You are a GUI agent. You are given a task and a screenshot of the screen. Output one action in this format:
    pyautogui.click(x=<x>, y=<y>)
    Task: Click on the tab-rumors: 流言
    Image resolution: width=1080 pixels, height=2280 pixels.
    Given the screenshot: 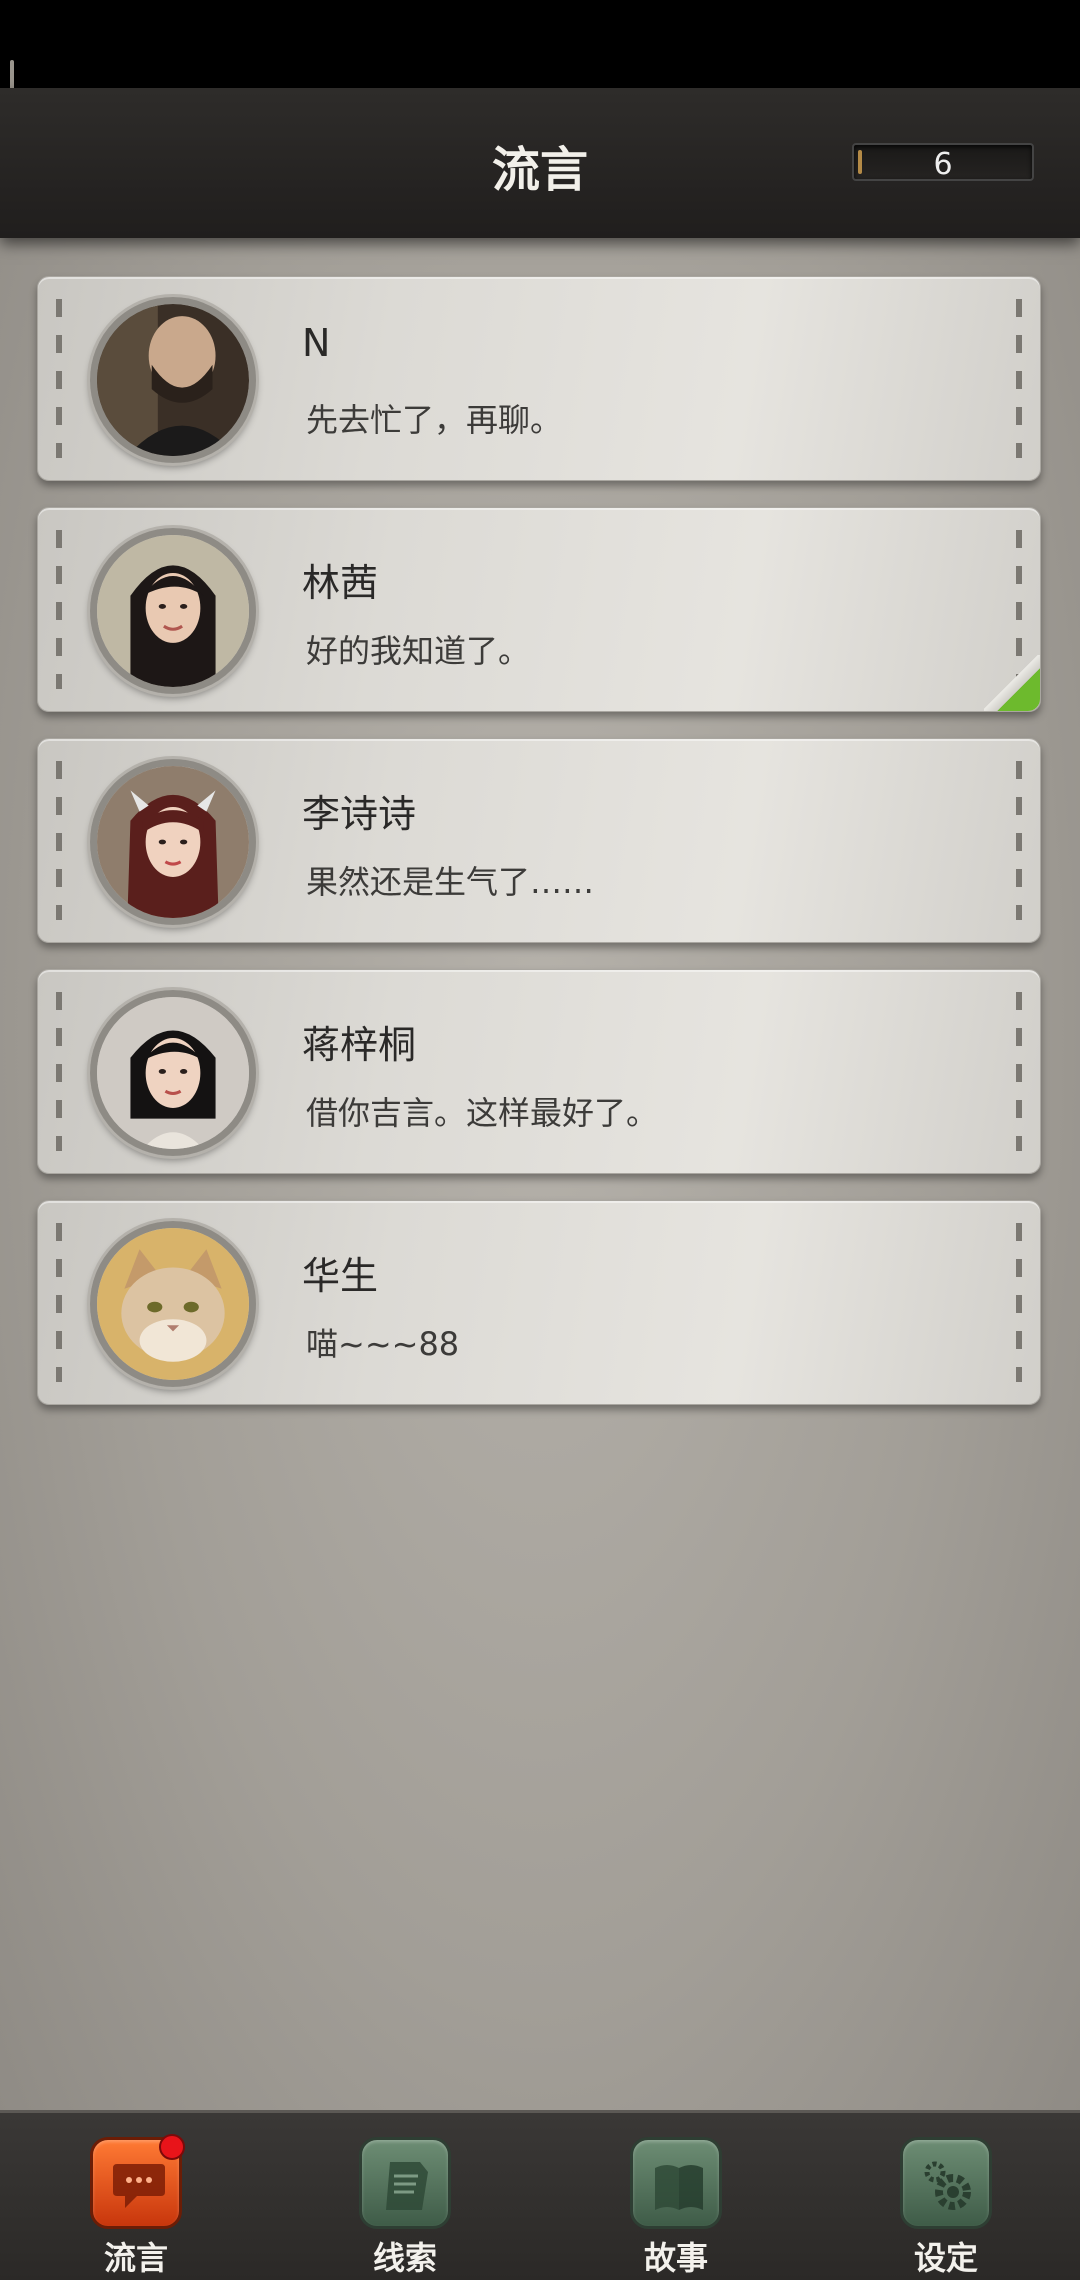 What is the action you would take?
    pyautogui.click(x=136, y=2205)
    